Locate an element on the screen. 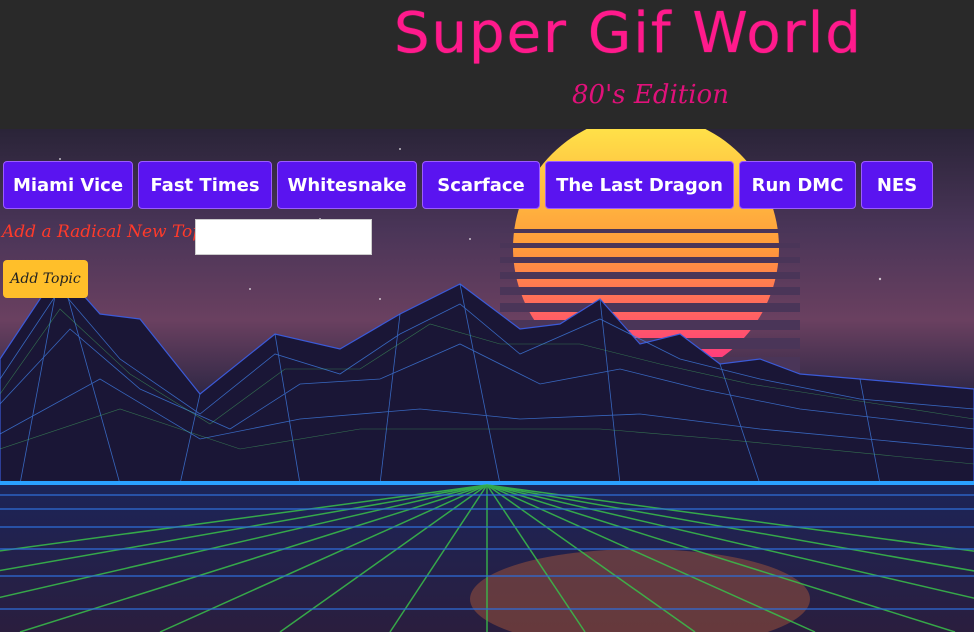 This screenshot has width=974, height=632. site-title: Super Gif World is located at coordinates (628, 33).